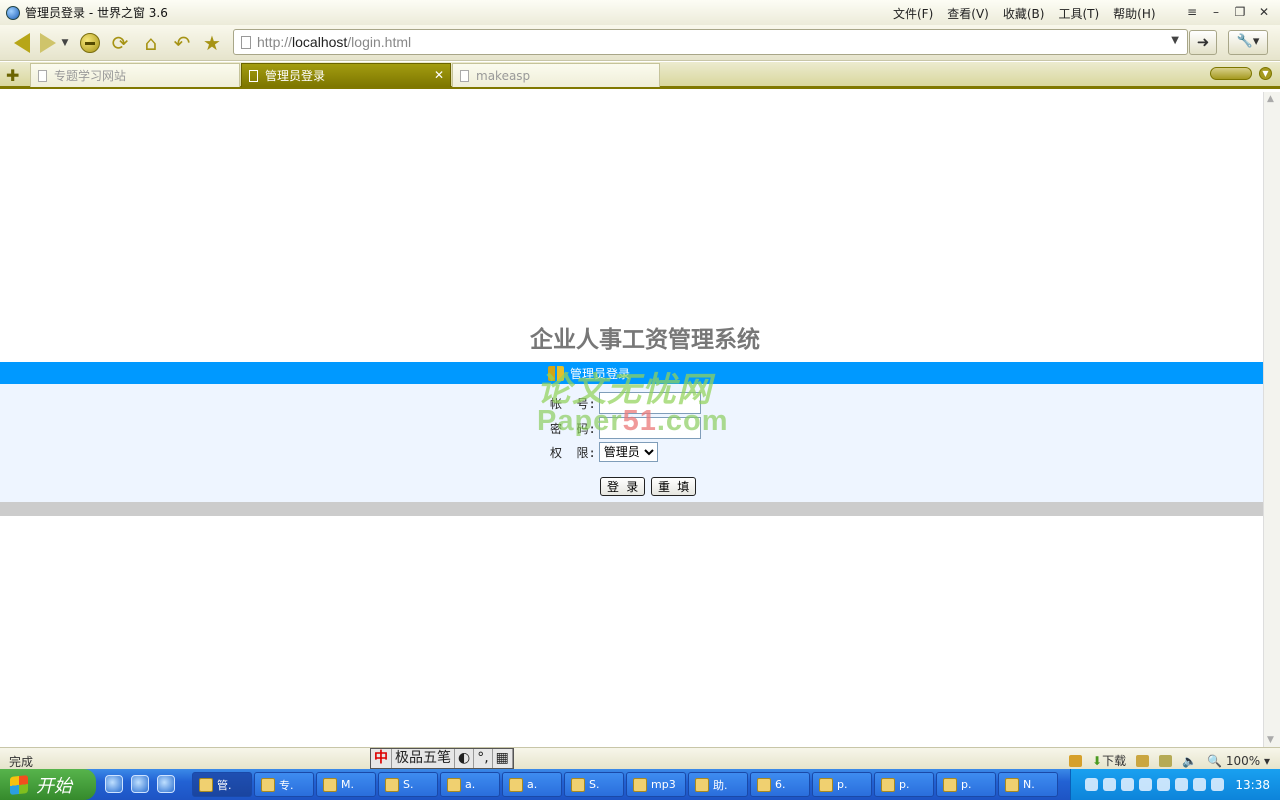 The height and width of the screenshot is (800, 1280). Describe the element at coordinates (346, 784) in the screenshot. I see `task-button: M.` at that location.